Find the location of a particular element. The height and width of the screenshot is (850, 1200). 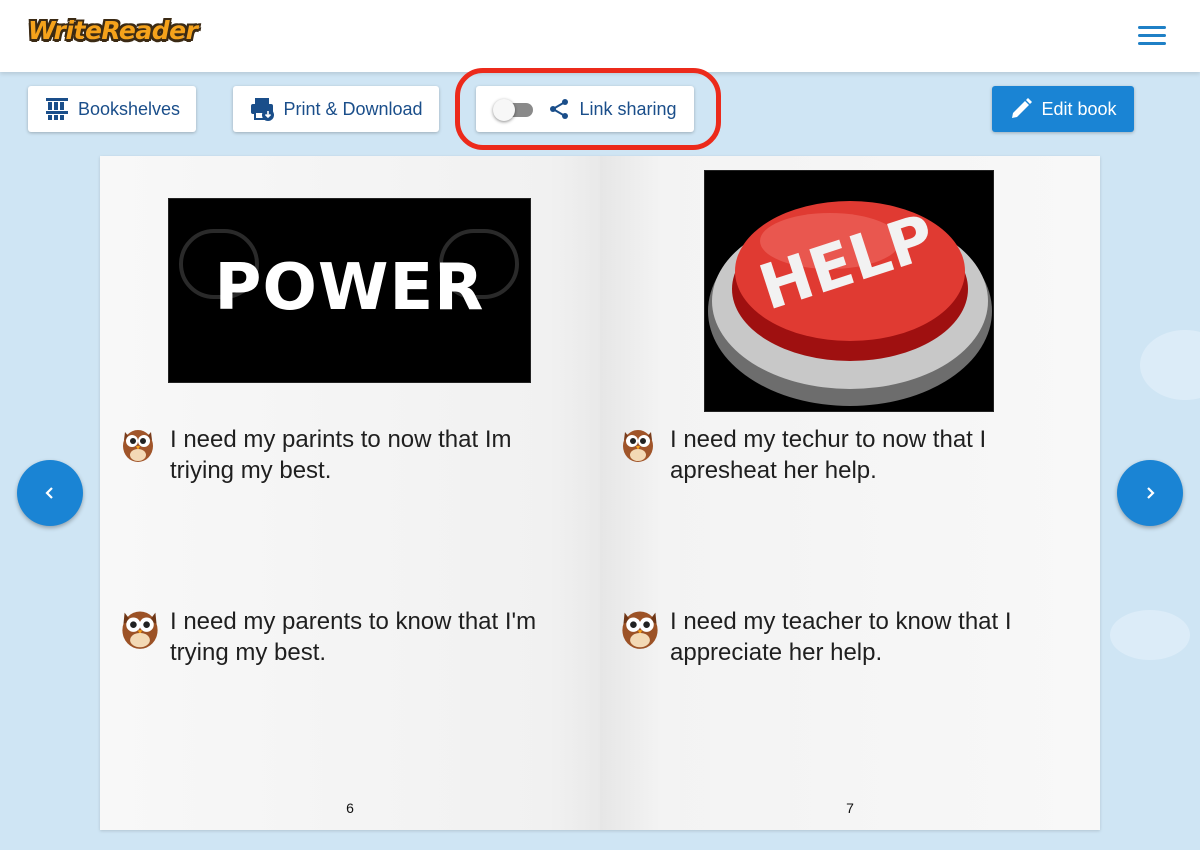

highlight-annotation-circle is located at coordinates (588, 109).